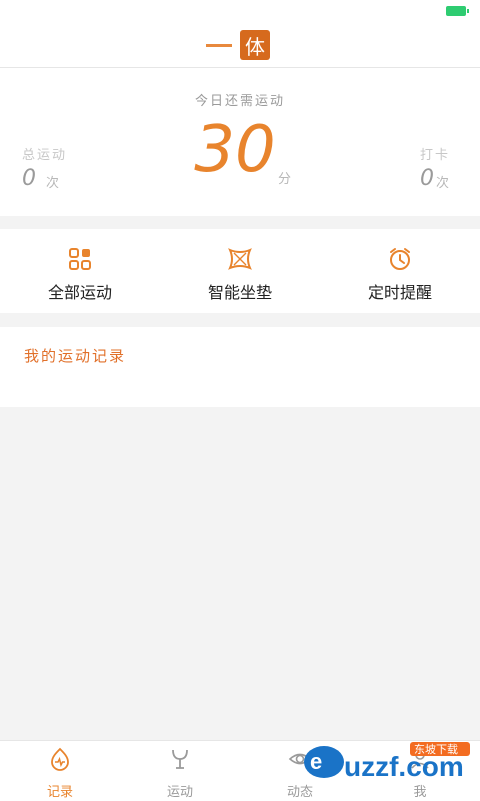 This screenshot has height=801, width=480. I want to click on my-record-title: 我的运动记录, so click(75, 356).